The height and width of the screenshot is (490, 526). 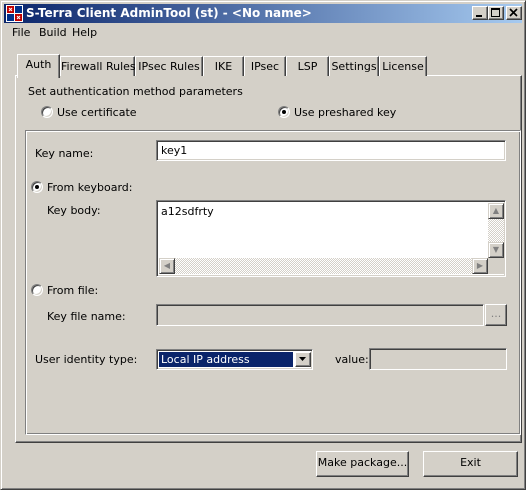 I want to click on menu-help: Help, so click(x=84, y=32).